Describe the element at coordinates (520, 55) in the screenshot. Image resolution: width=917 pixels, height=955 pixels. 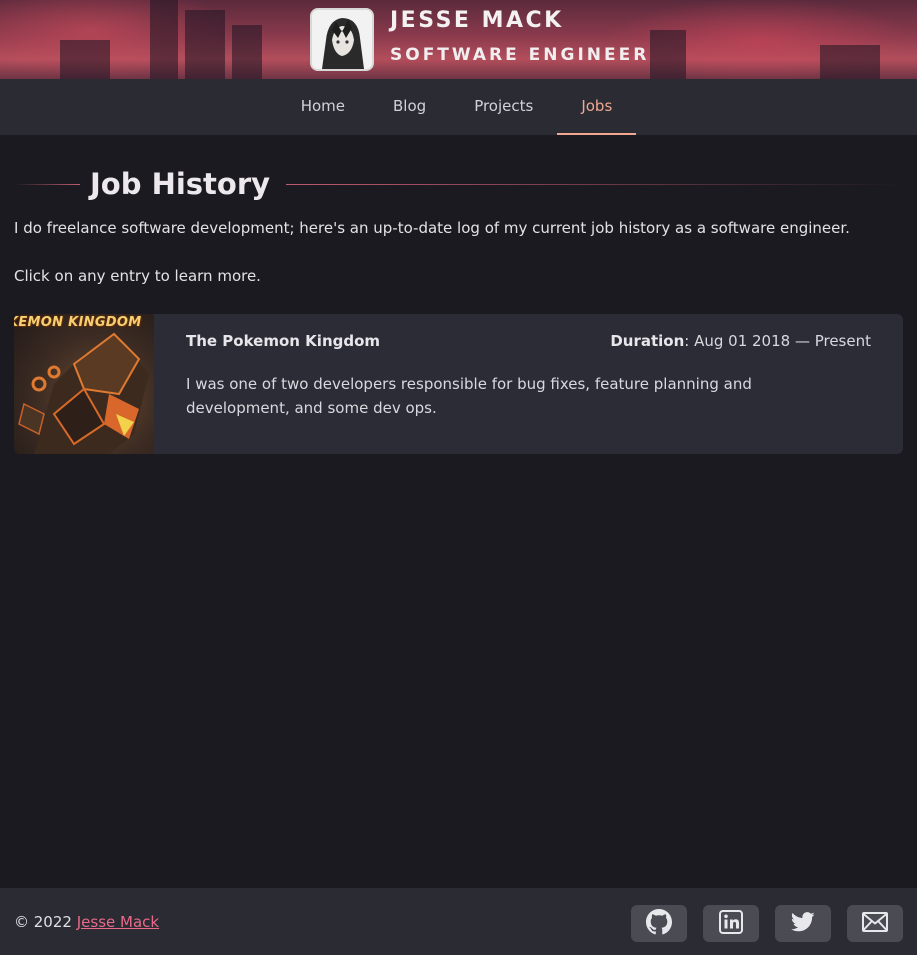
I see `site-author-role: SOFTWARE ENGINEER` at that location.